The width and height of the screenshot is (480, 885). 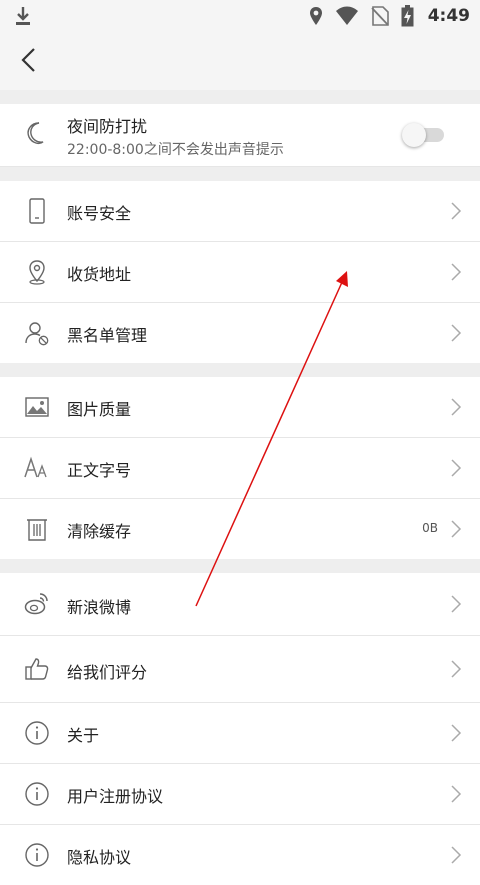 What do you see at coordinates (240, 733) in the screenshot?
I see `about-row: 关于` at bounding box center [240, 733].